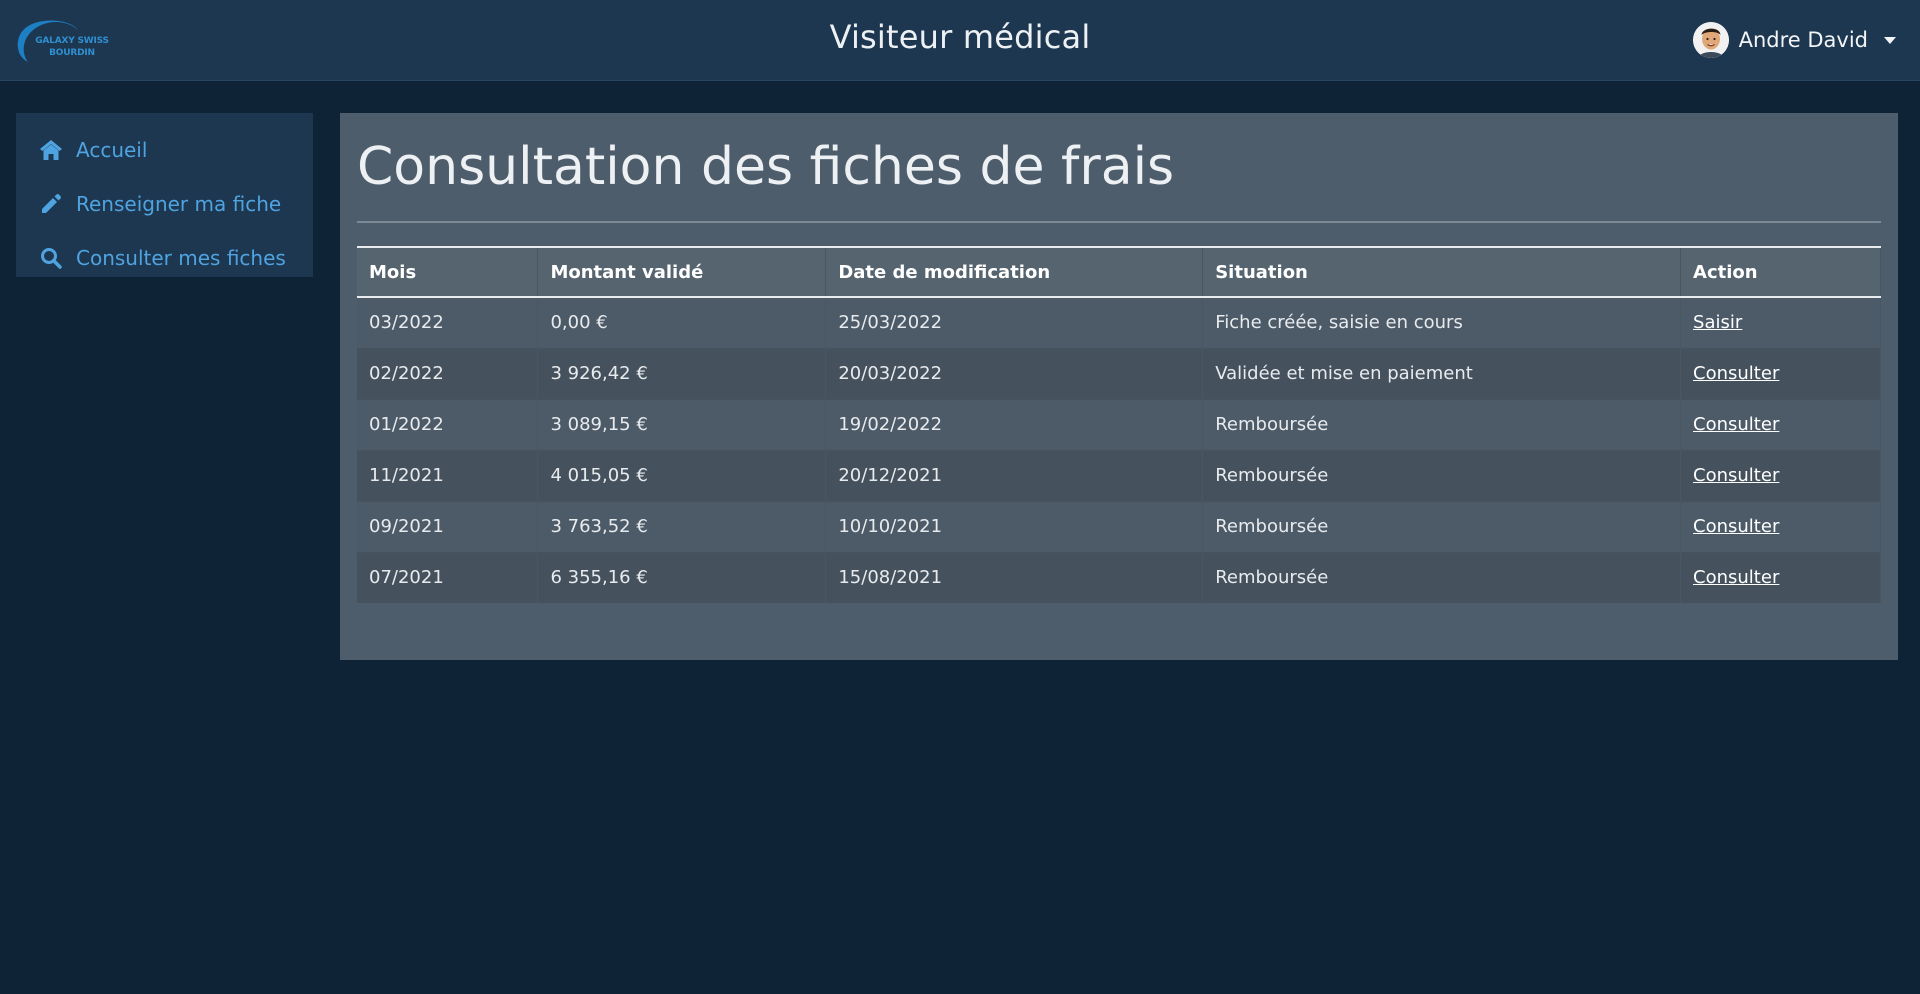 The image size is (1920, 994). I want to click on cell-montant: 3 926,42 €, so click(682, 373).